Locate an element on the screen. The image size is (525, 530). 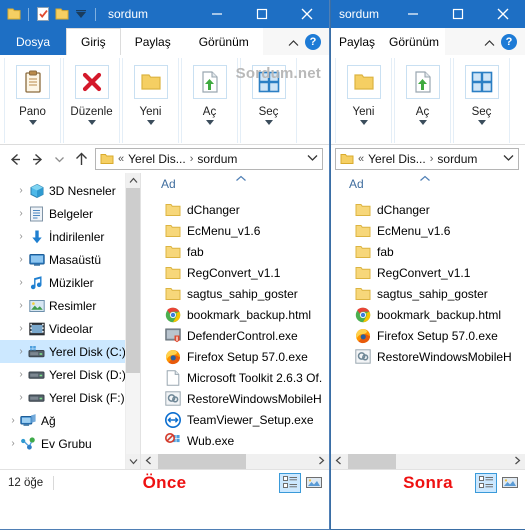
tree-item-10: › Ağ is located at coordinates (70, 420).